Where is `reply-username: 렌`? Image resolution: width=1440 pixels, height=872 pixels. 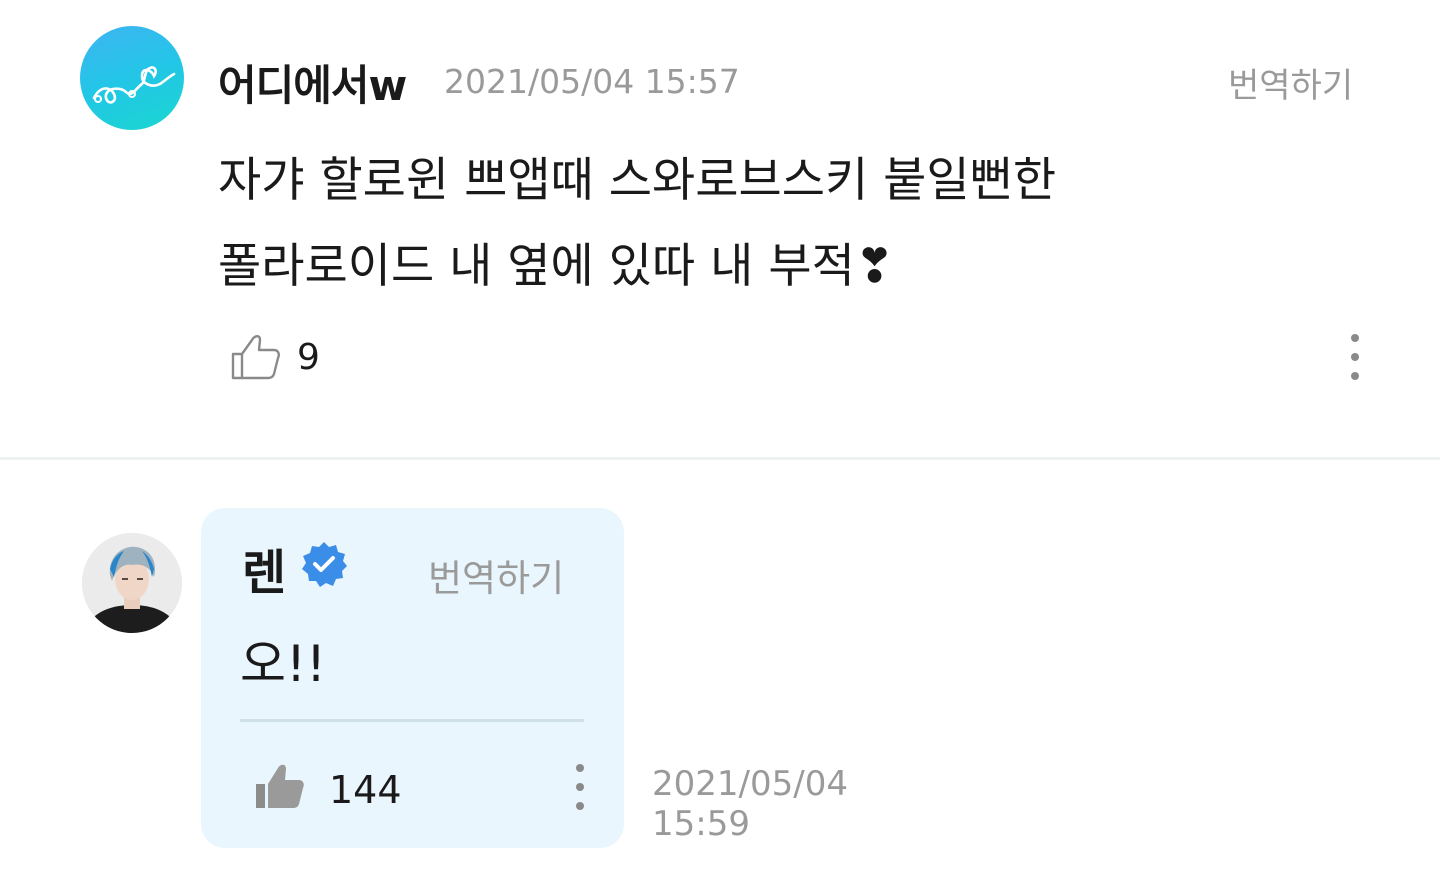 reply-username: 렌 is located at coordinates (264, 568).